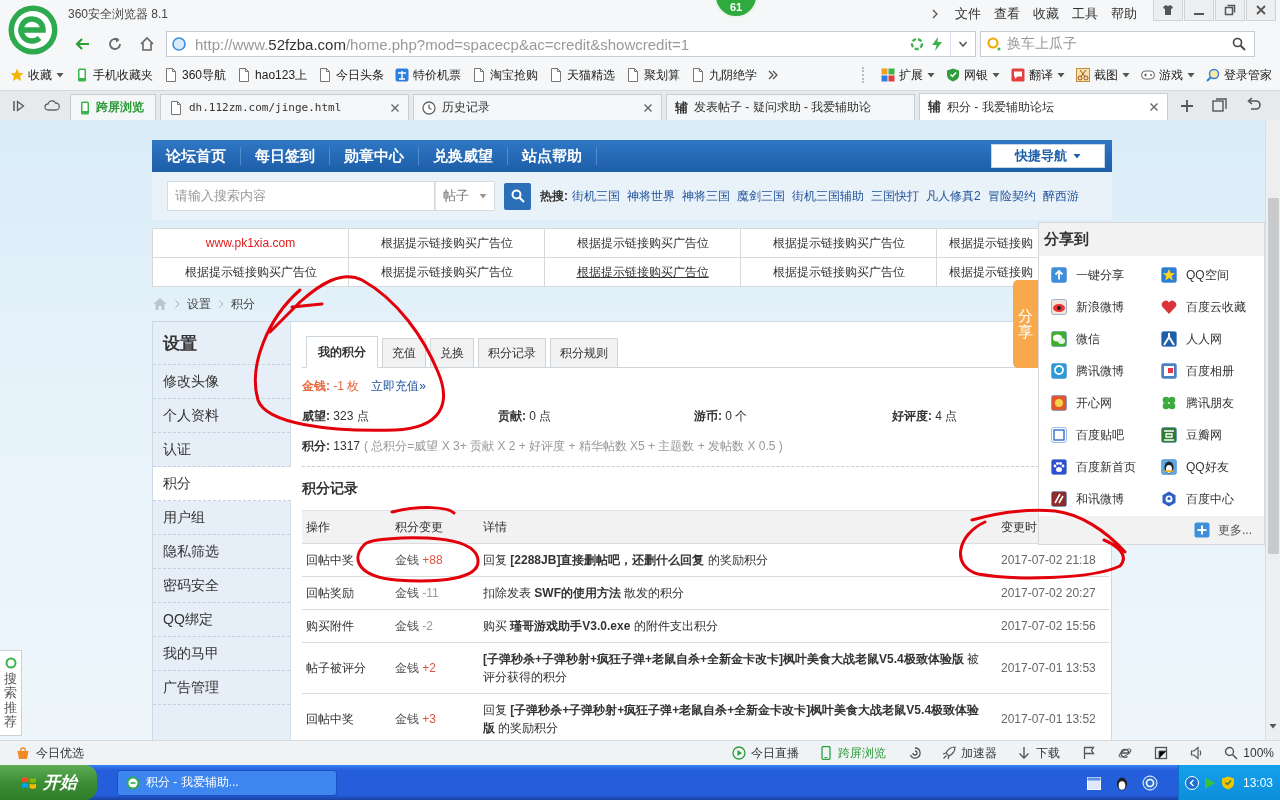  What do you see at coordinates (1007, 14) in the screenshot?
I see `menu-item: 查看` at bounding box center [1007, 14].